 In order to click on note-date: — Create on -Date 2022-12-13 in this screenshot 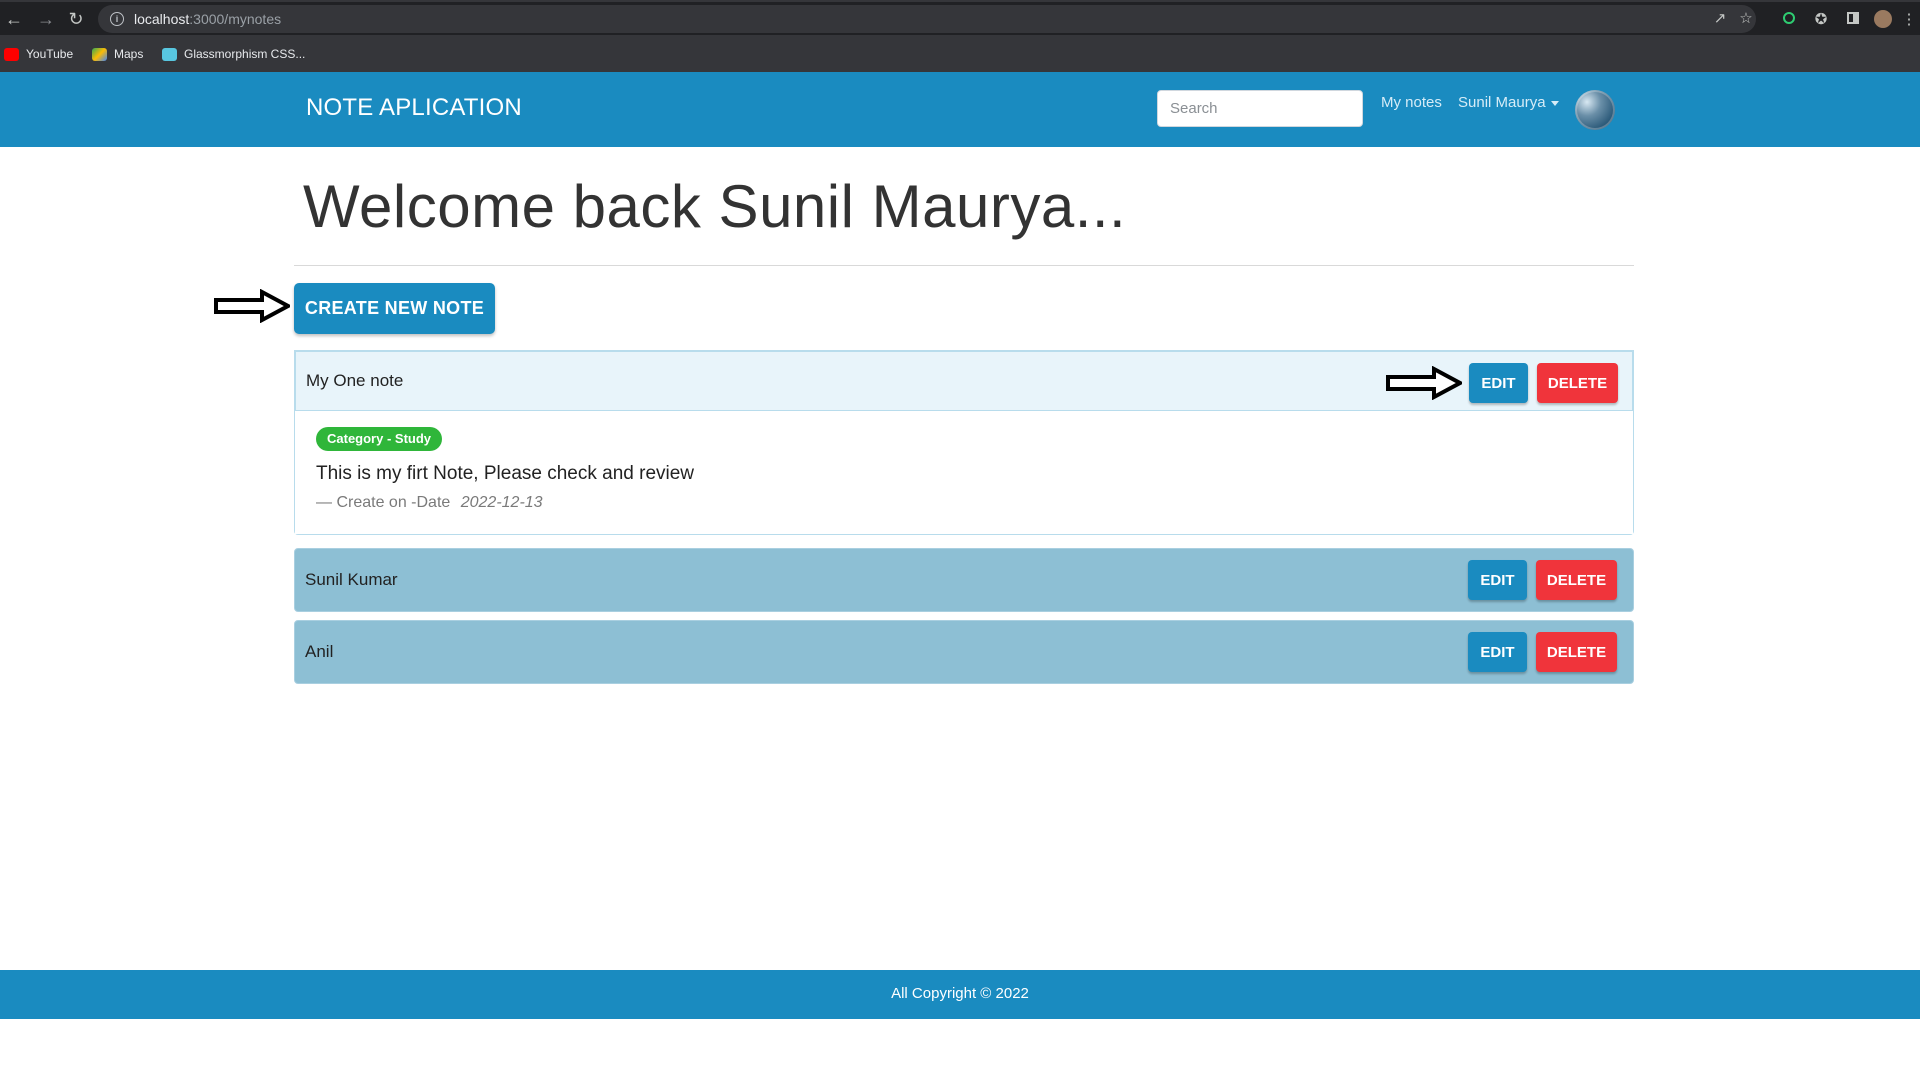, I will do `click(429, 503)`.